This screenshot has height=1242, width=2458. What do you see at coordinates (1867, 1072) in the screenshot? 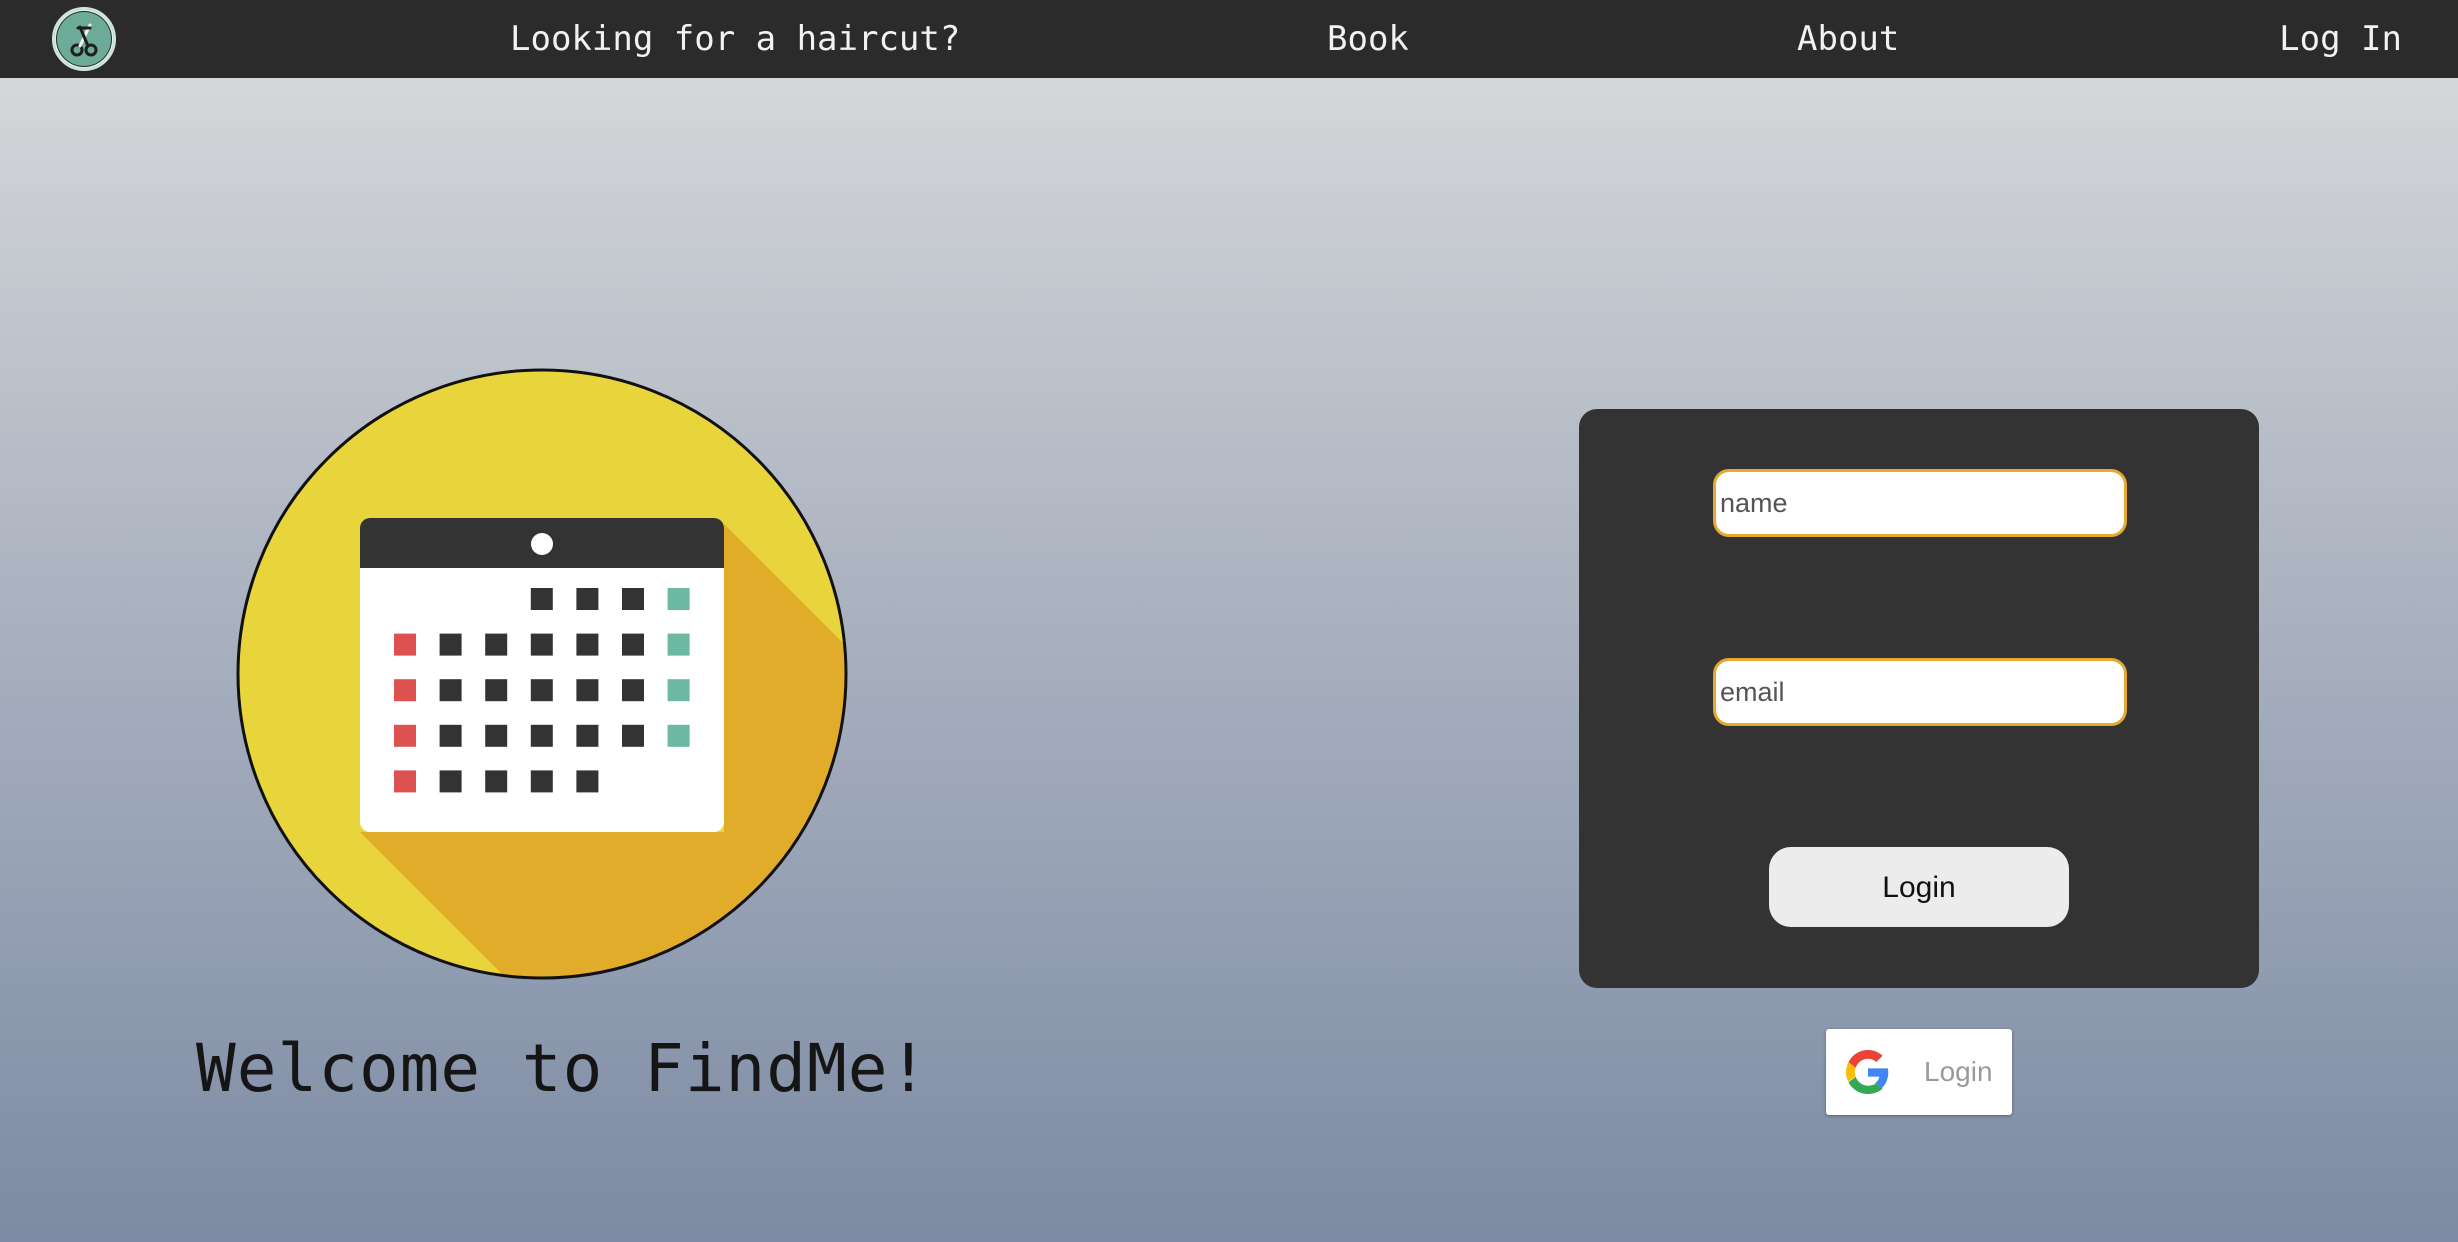
I see `google-icon` at bounding box center [1867, 1072].